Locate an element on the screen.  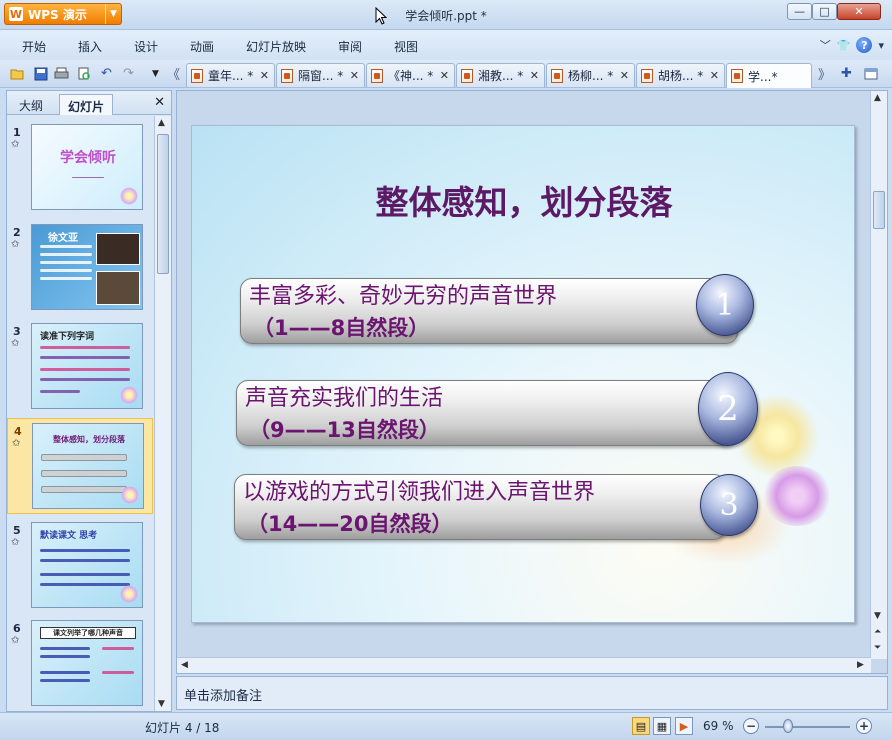
thumbnail-title: 课文列举了哪几种声音 is located at coordinates (88, 633).